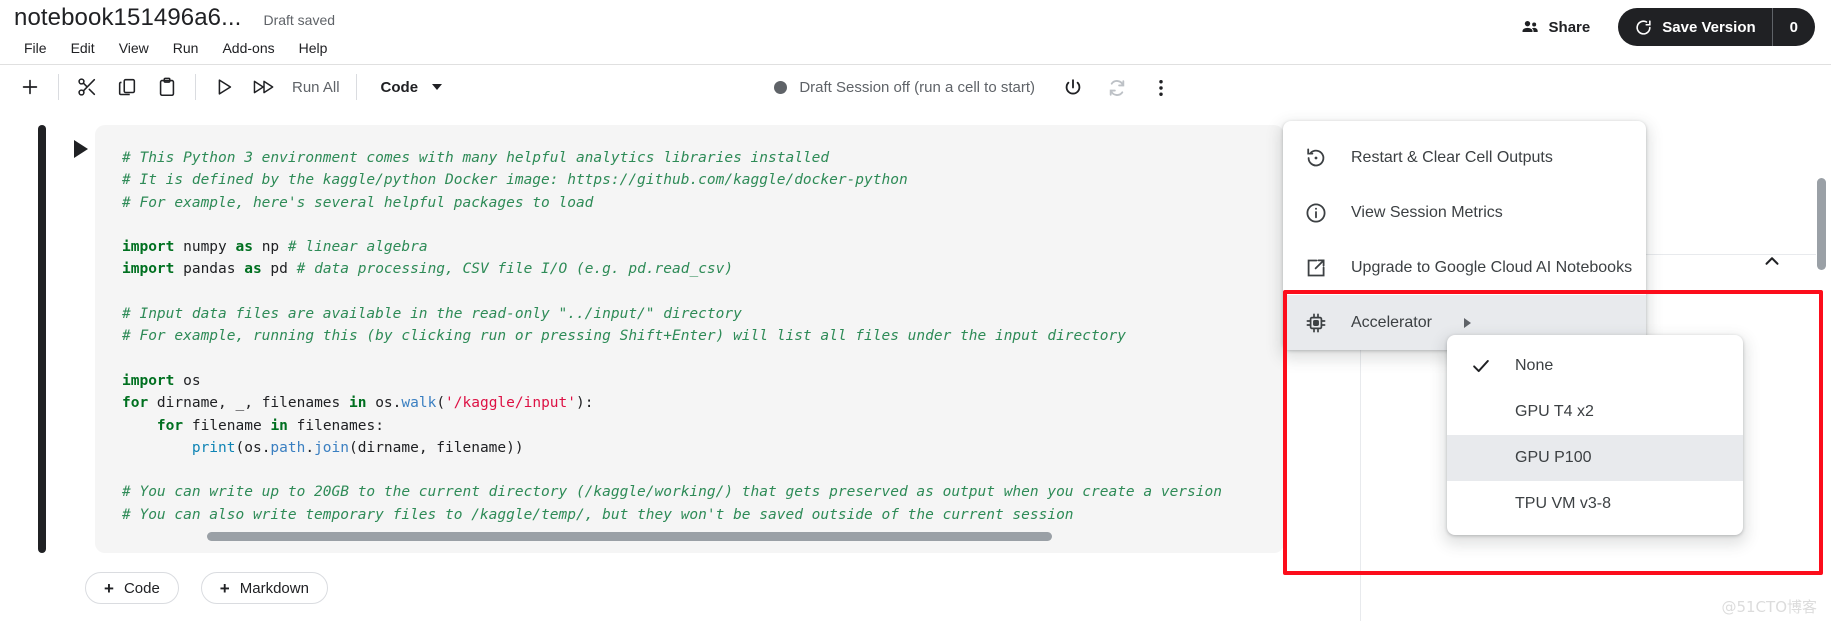  What do you see at coordinates (1427, 212) in the screenshot?
I see `menu-item-label: View Session Metrics` at bounding box center [1427, 212].